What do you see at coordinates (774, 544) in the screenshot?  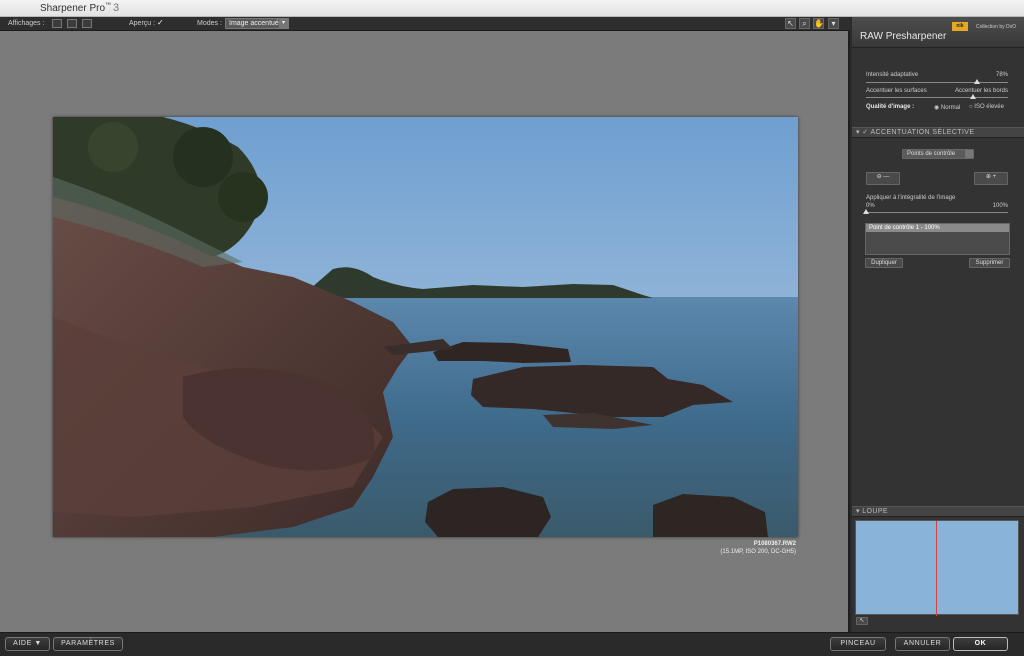 I see `photo-filename: P1080367.RW2` at bounding box center [774, 544].